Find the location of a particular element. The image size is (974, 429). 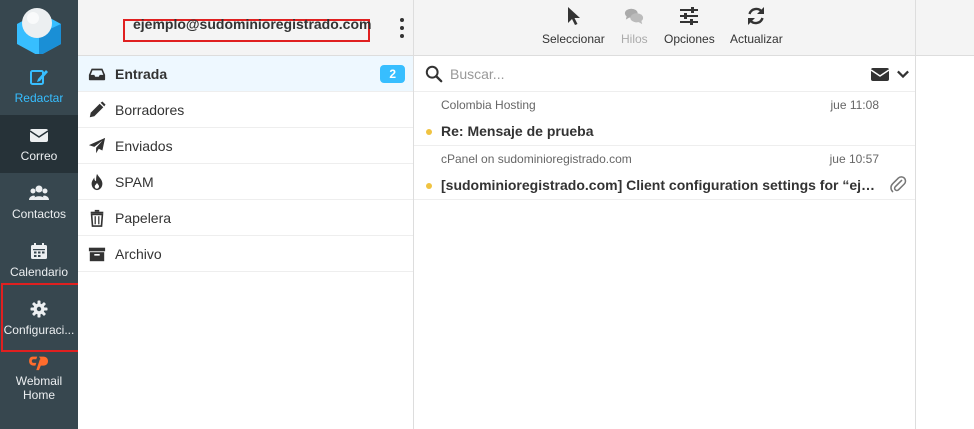

nav-mail-label: Correo is located at coordinates (39, 156).